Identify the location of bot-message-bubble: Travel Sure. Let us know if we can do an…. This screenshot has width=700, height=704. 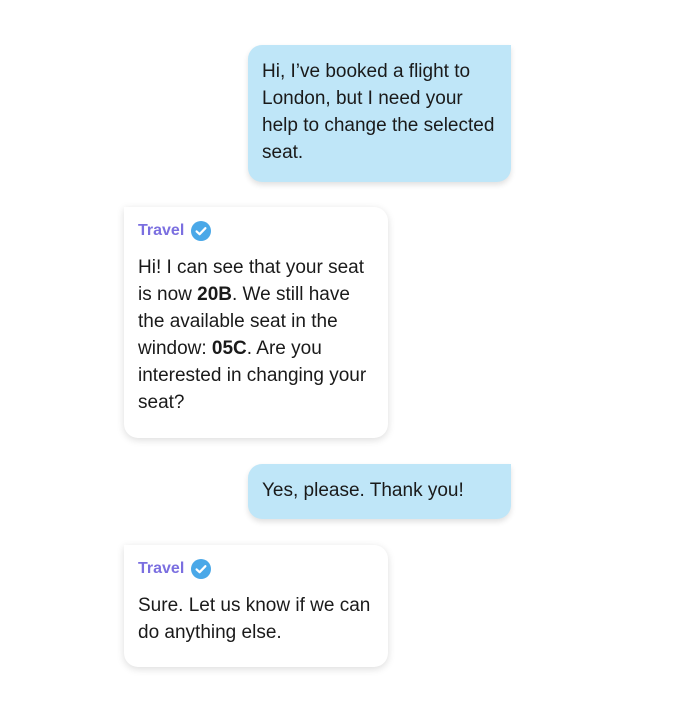
(256, 606).